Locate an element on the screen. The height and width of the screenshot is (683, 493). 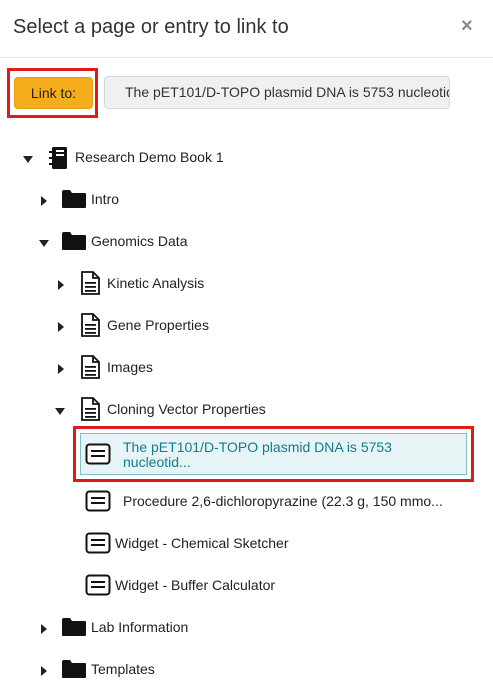
tree-label-intro: Intro is located at coordinates (105, 199).